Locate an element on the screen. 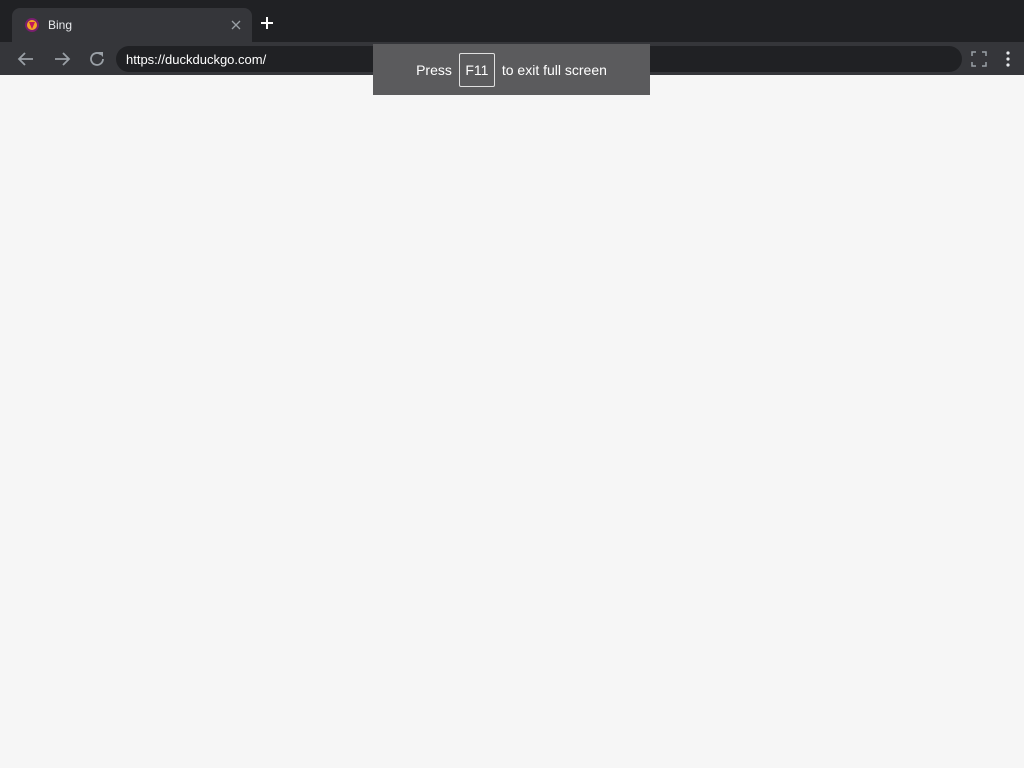 Image resolution: width=1024 pixels, height=768 pixels. menu-button is located at coordinates (1008, 59).